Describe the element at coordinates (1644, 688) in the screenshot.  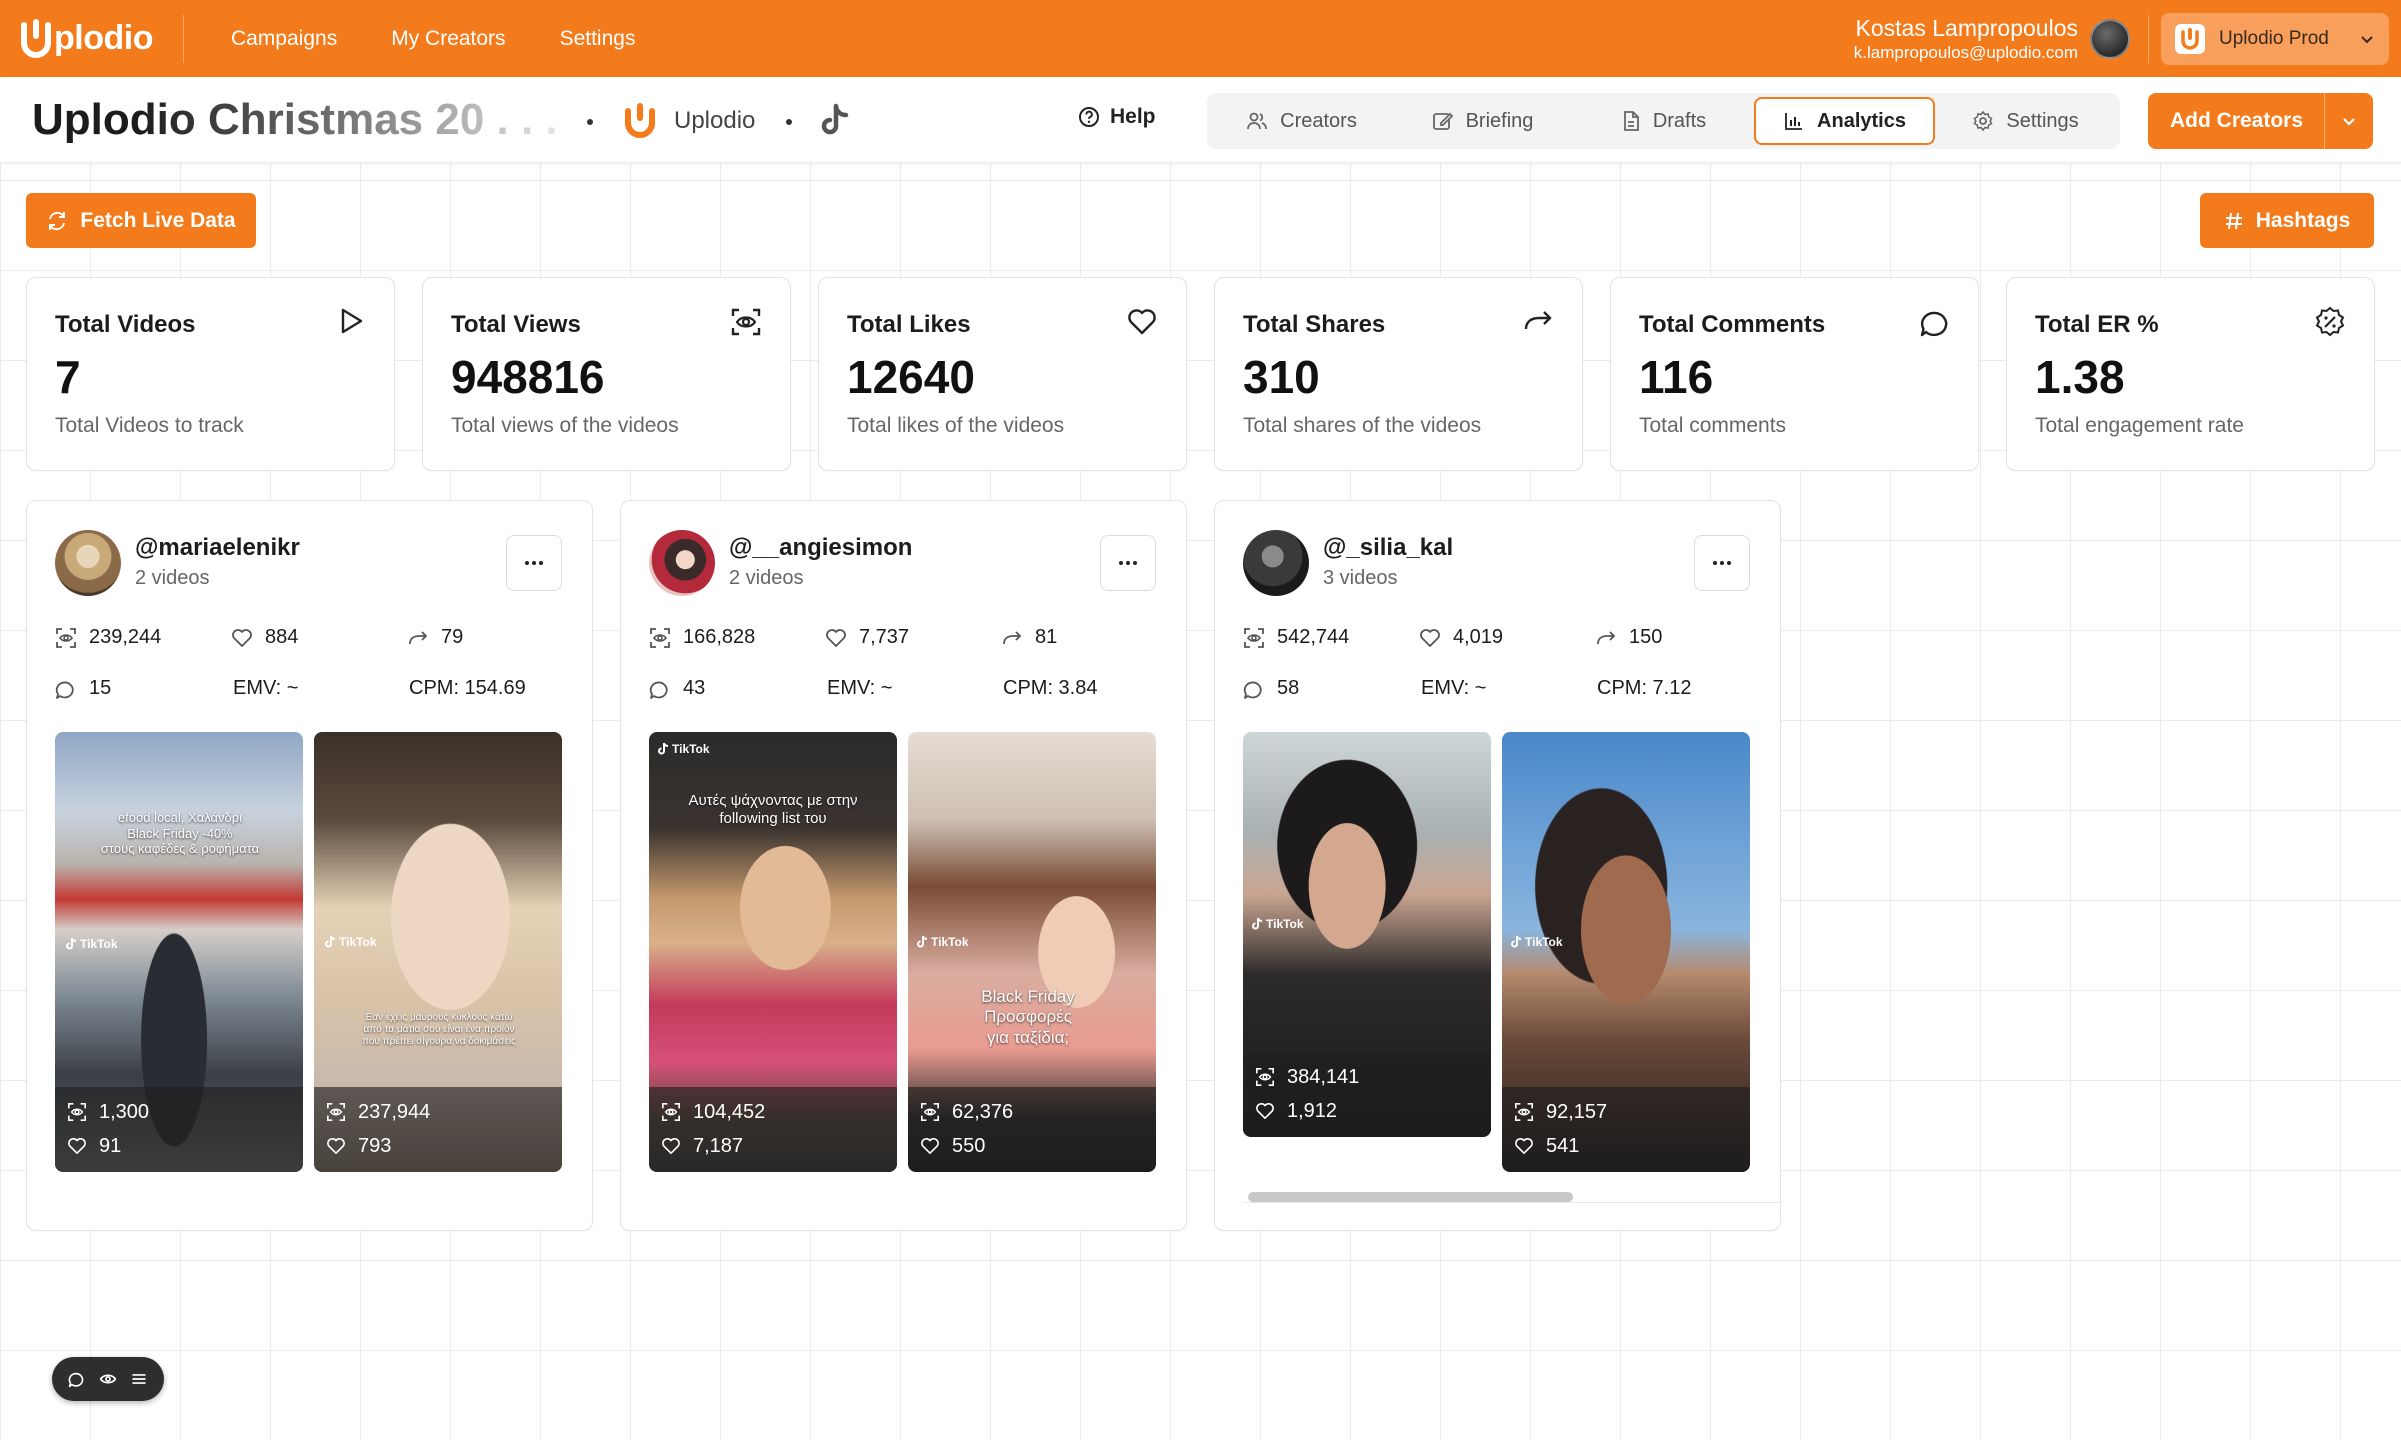
I see `metric-cpm: CPM: 7.12` at that location.